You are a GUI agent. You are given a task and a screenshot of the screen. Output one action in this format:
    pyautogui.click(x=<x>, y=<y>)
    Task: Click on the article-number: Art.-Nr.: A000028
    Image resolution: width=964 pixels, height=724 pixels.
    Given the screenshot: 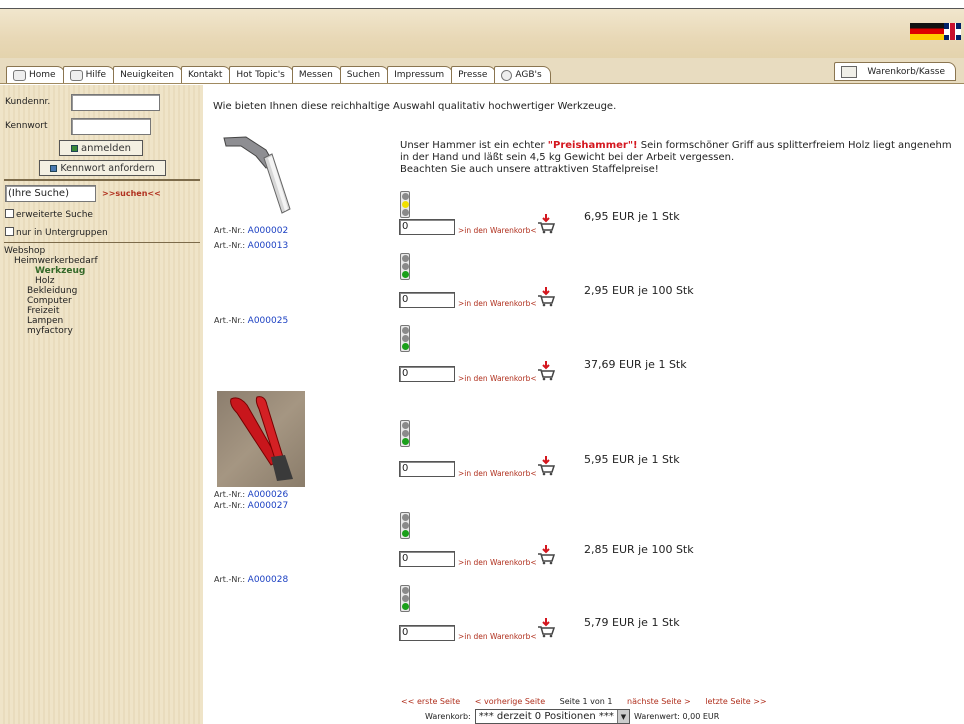 What is the action you would take?
    pyautogui.click(x=251, y=580)
    